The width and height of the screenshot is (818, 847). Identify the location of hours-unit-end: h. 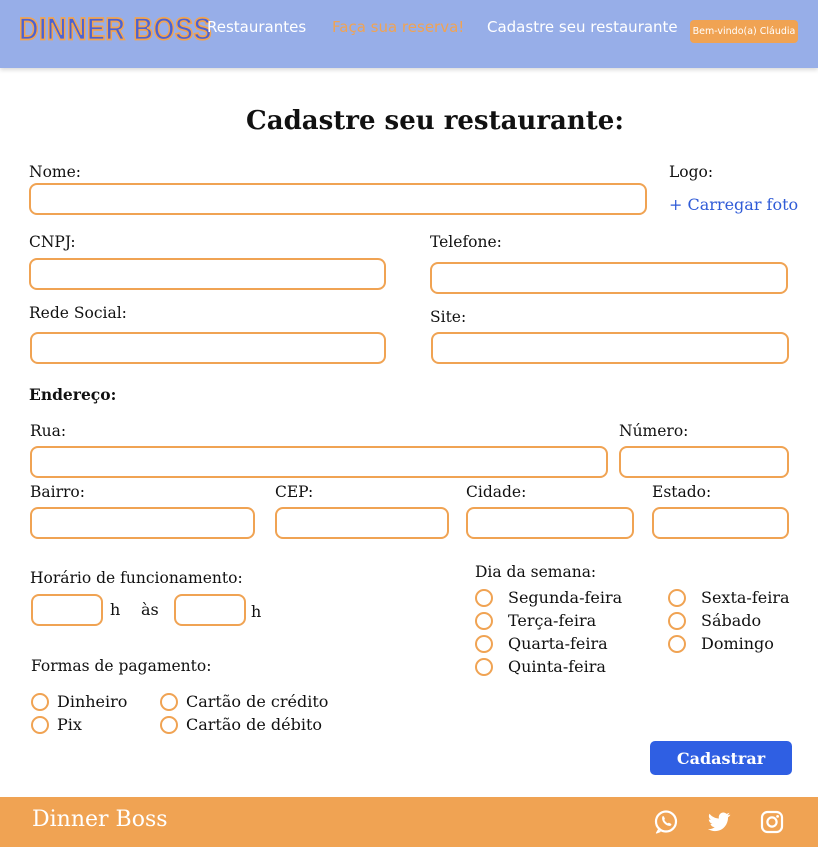
(256, 611).